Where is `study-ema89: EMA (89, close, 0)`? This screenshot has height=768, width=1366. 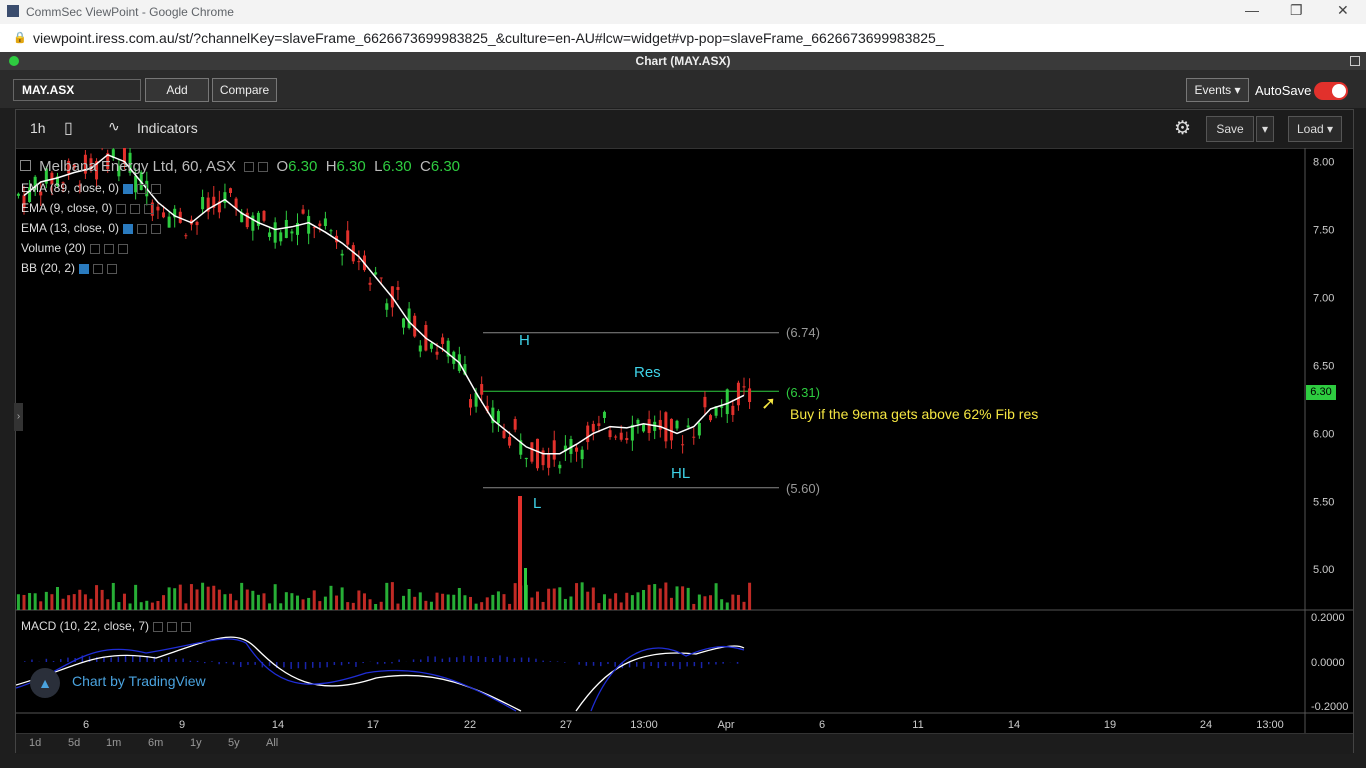 study-ema89: EMA (89, close, 0) is located at coordinates (91, 188).